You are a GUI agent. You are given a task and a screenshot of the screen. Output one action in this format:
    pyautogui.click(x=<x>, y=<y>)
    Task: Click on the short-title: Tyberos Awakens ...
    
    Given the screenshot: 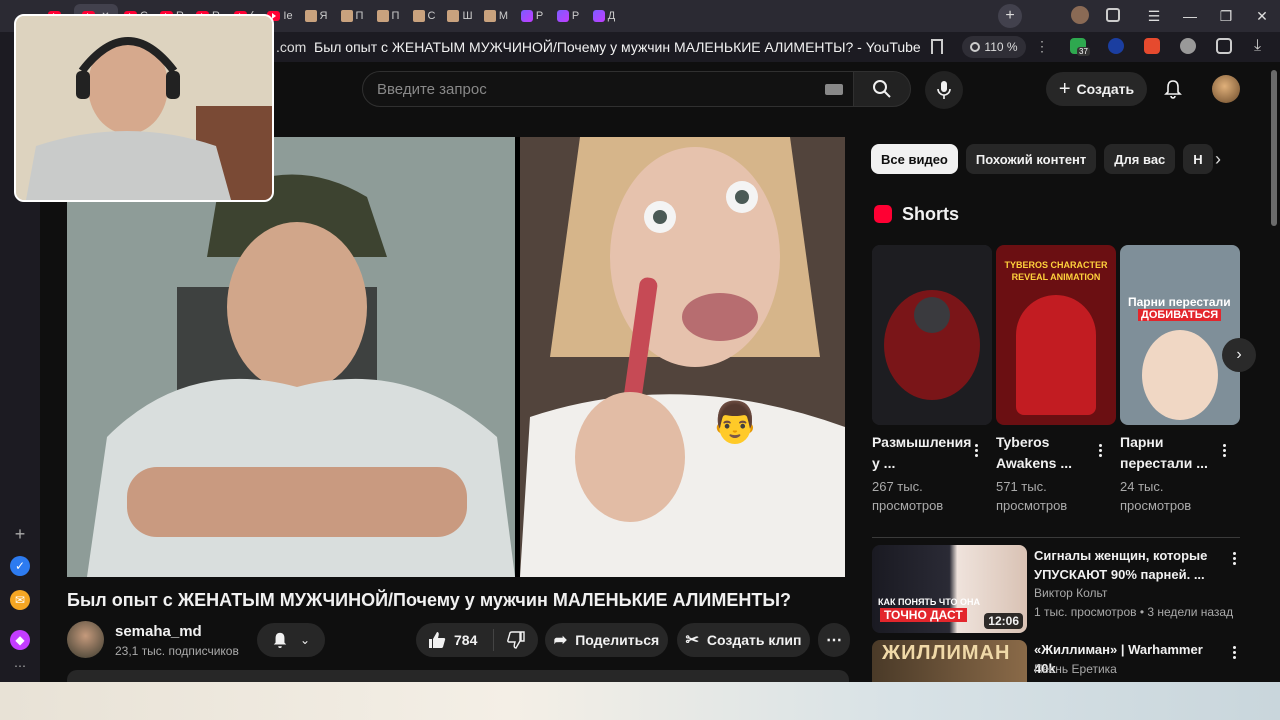 What is the action you would take?
    pyautogui.click(x=1044, y=453)
    